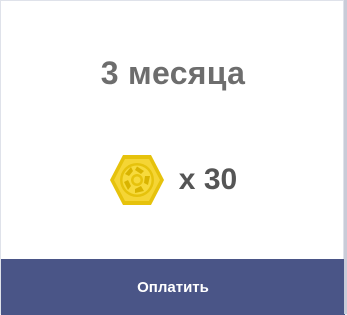 This screenshot has height=315, width=347. What do you see at coordinates (173, 73) in the screenshot?
I see `plan-period: 3 месяца` at bounding box center [173, 73].